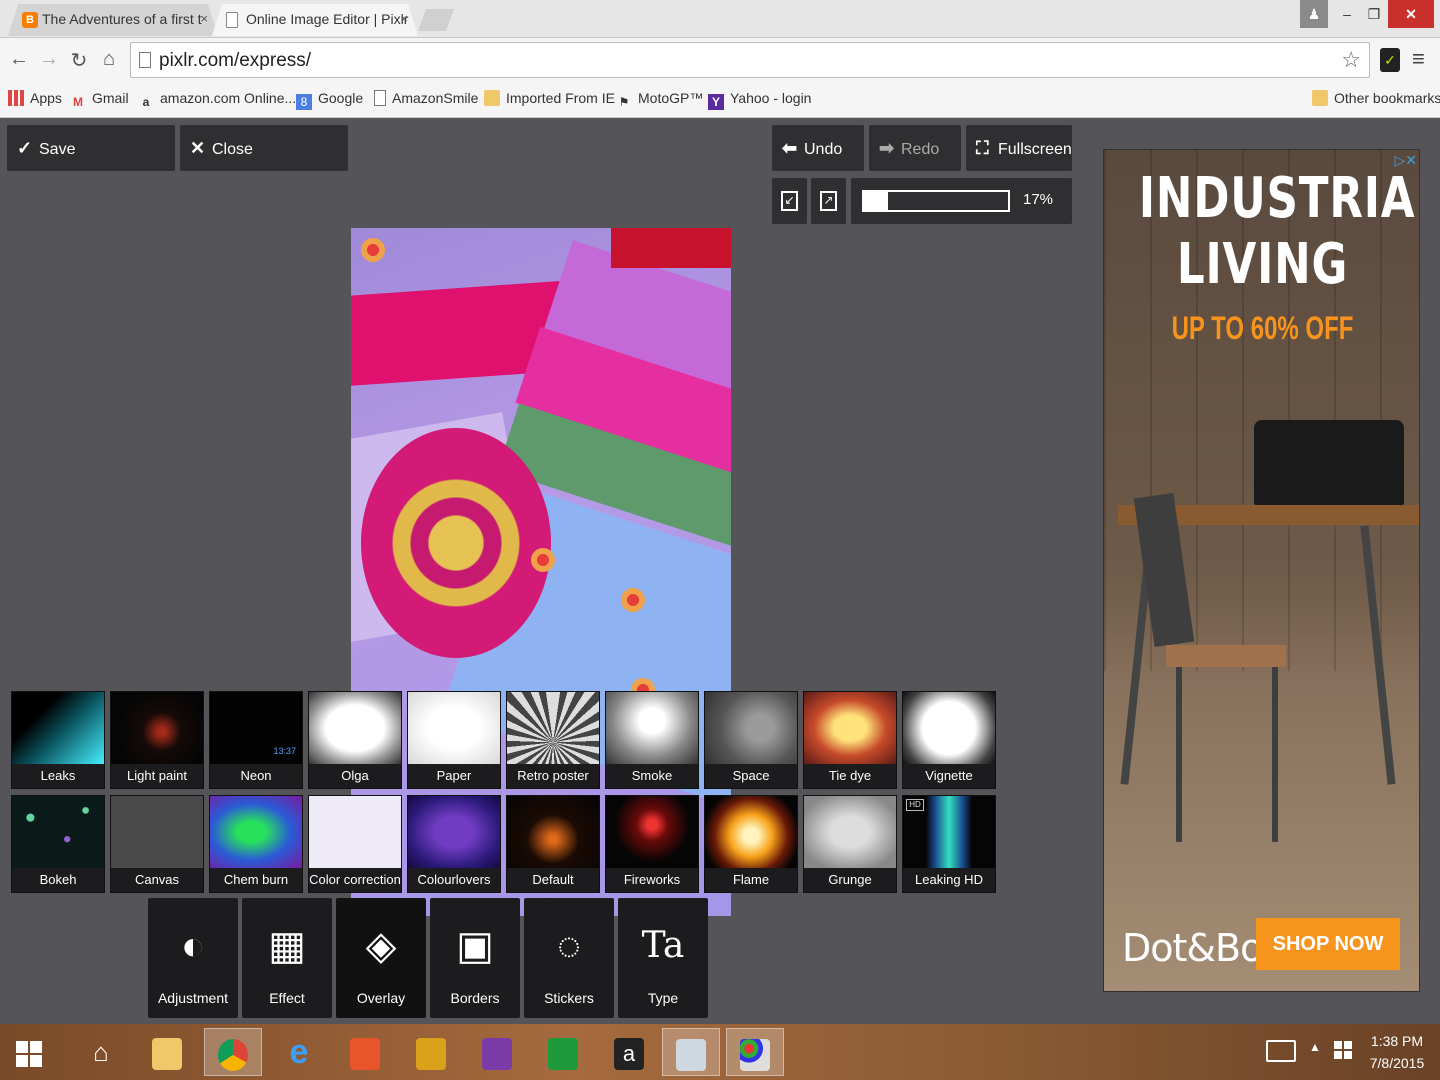  What do you see at coordinates (1418, 59) in the screenshot?
I see `menu-icon: ≡` at bounding box center [1418, 59].